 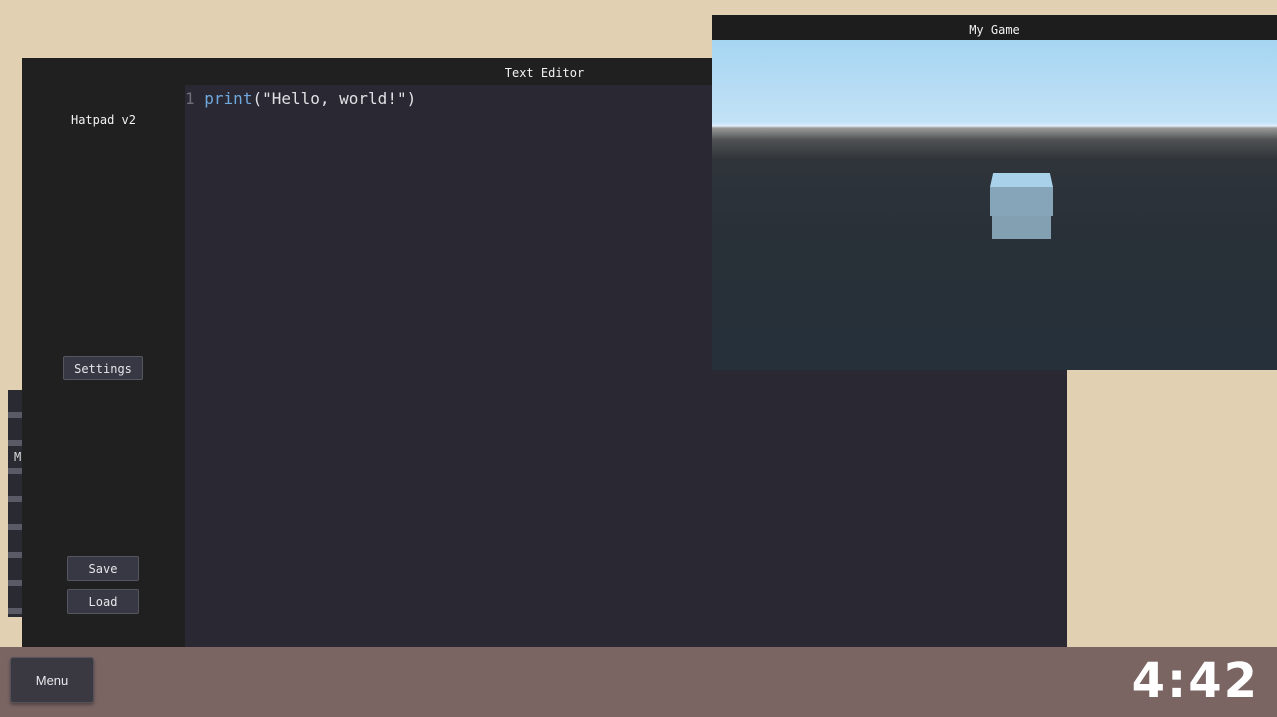 I want to click on editor-sidebar: Hatpad v2 Settings Save Load, so click(x=103, y=367).